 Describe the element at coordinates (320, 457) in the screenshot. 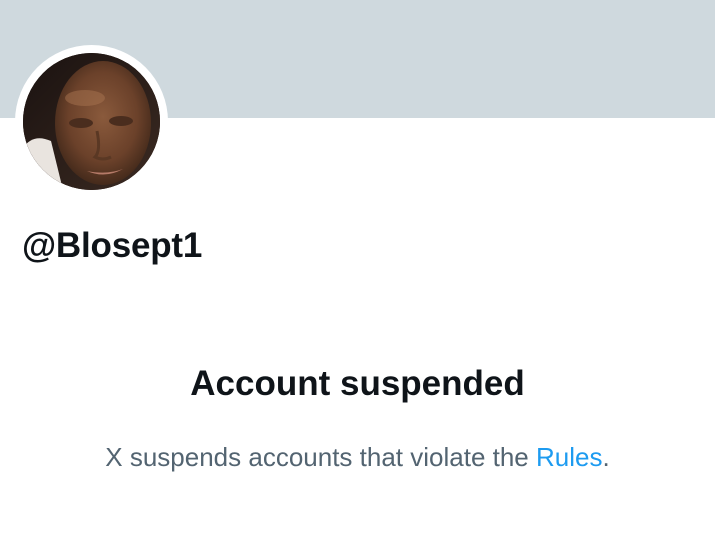

I see `suspension-message-prefix: X suspends accounts that violate the` at that location.